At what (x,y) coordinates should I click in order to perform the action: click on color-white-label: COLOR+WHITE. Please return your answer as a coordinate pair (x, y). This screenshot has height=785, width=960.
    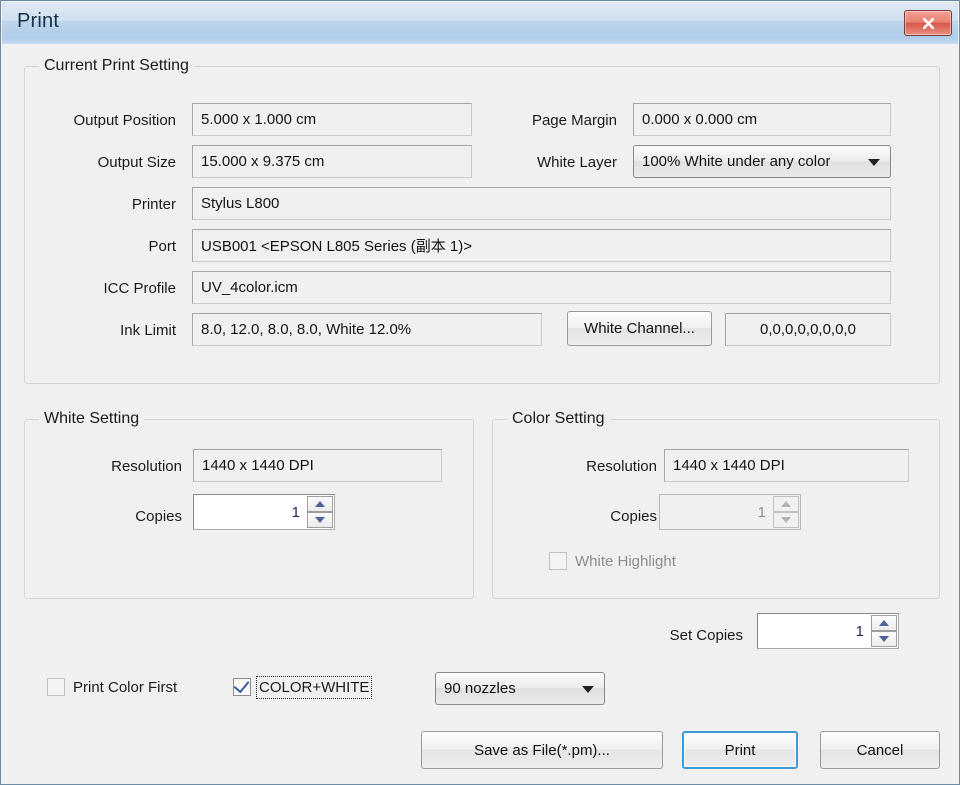
    Looking at the image, I should click on (314, 687).